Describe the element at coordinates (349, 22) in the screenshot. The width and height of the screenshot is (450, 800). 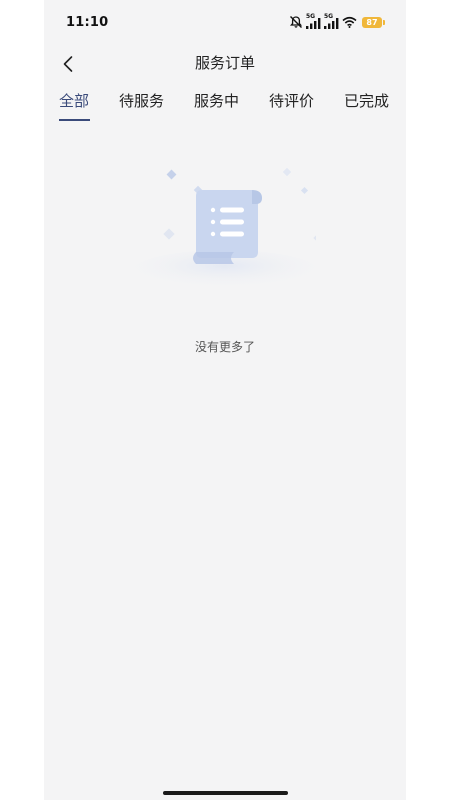
I see `wifi-icon` at that location.